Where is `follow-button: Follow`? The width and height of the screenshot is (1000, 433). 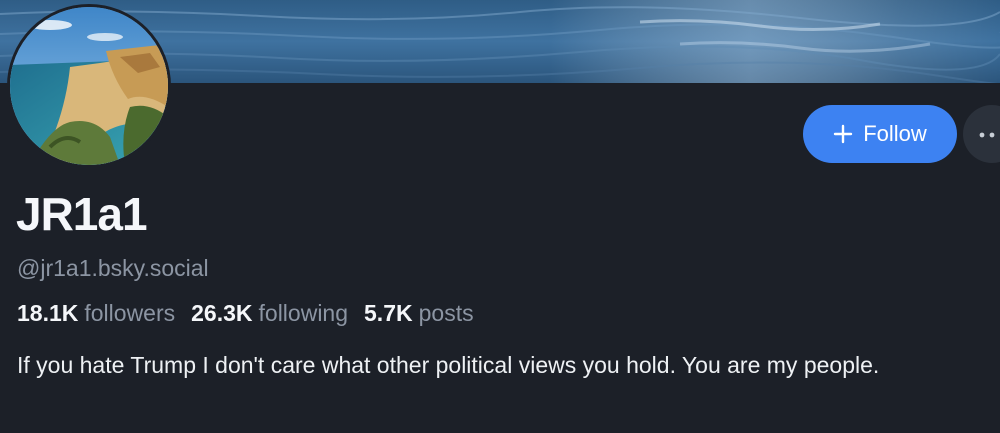 follow-button: Follow is located at coordinates (880, 134).